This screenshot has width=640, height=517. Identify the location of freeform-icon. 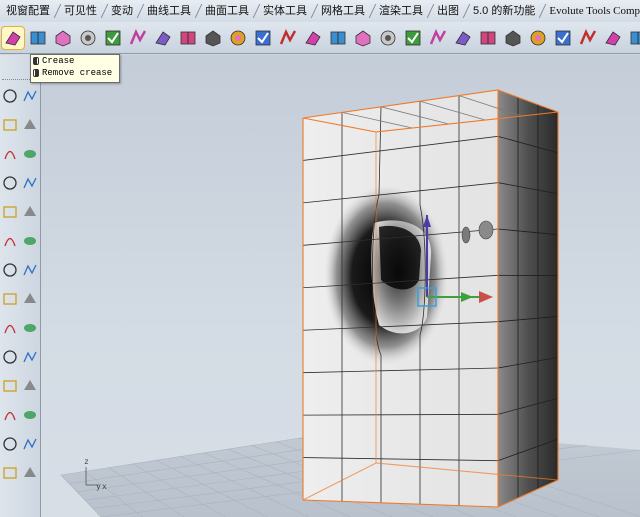
(10, 270).